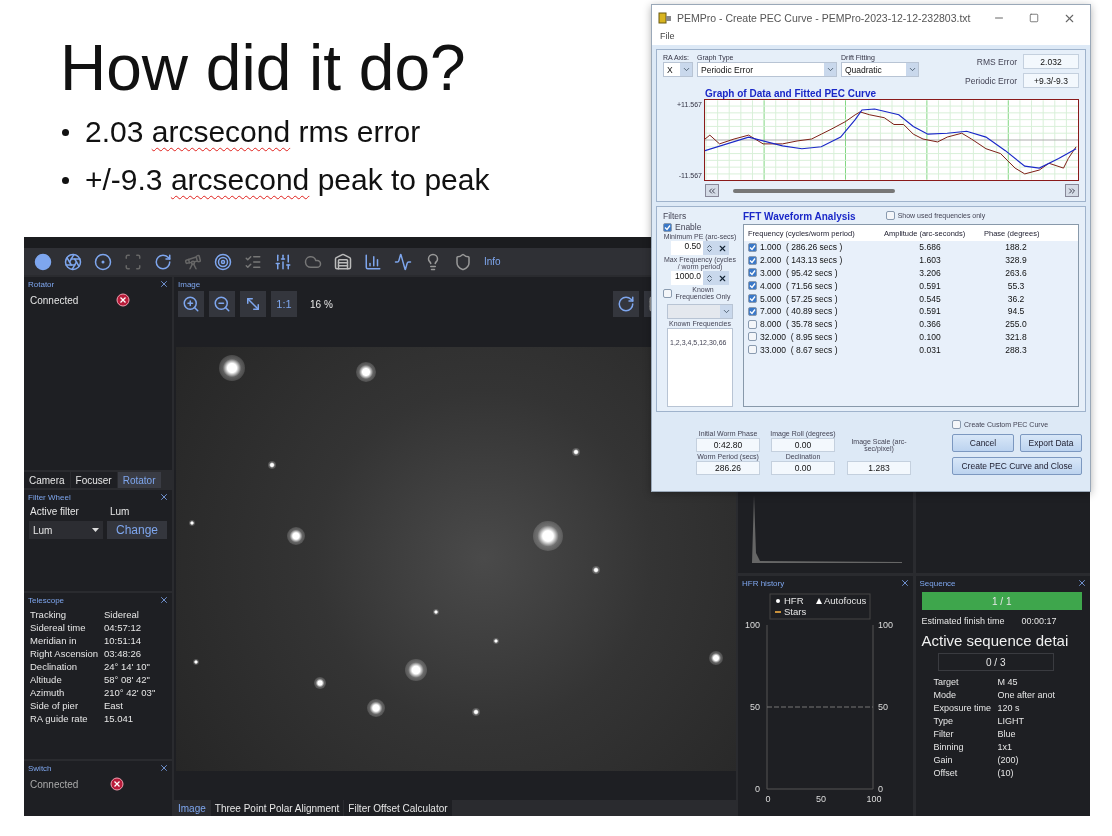 Image resolution: width=1112 pixels, height=836 pixels. Describe the element at coordinates (890, 215) in the screenshot. I see `show-used-checkbox` at that location.